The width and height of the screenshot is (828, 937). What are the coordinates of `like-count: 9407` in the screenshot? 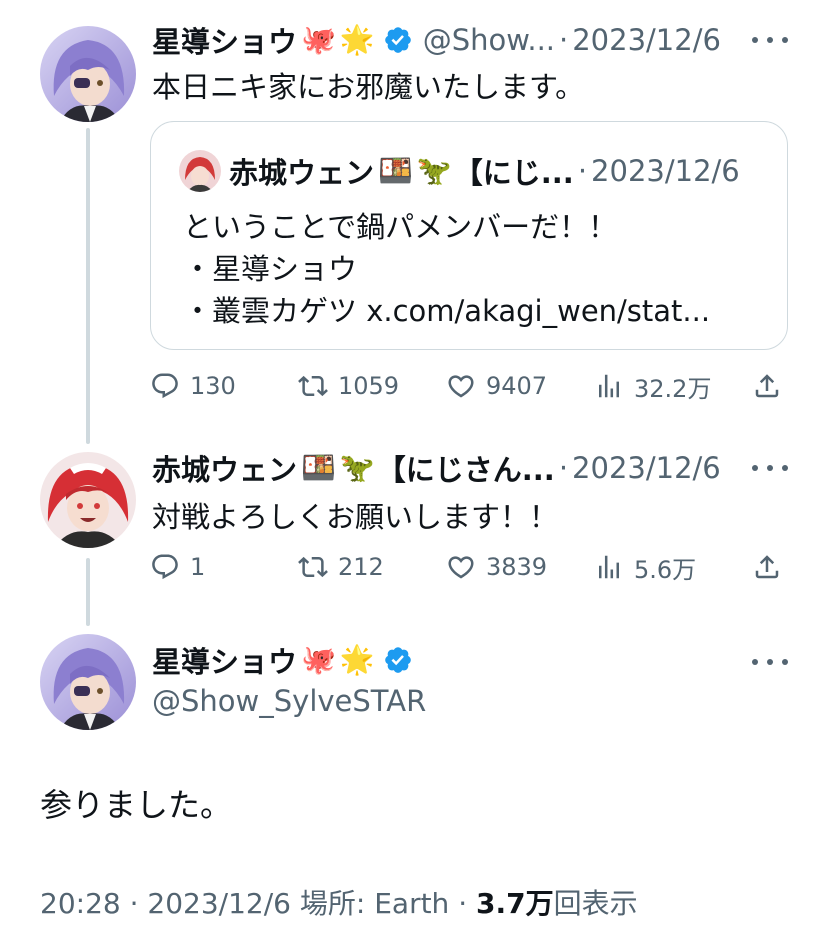 It's located at (517, 386).